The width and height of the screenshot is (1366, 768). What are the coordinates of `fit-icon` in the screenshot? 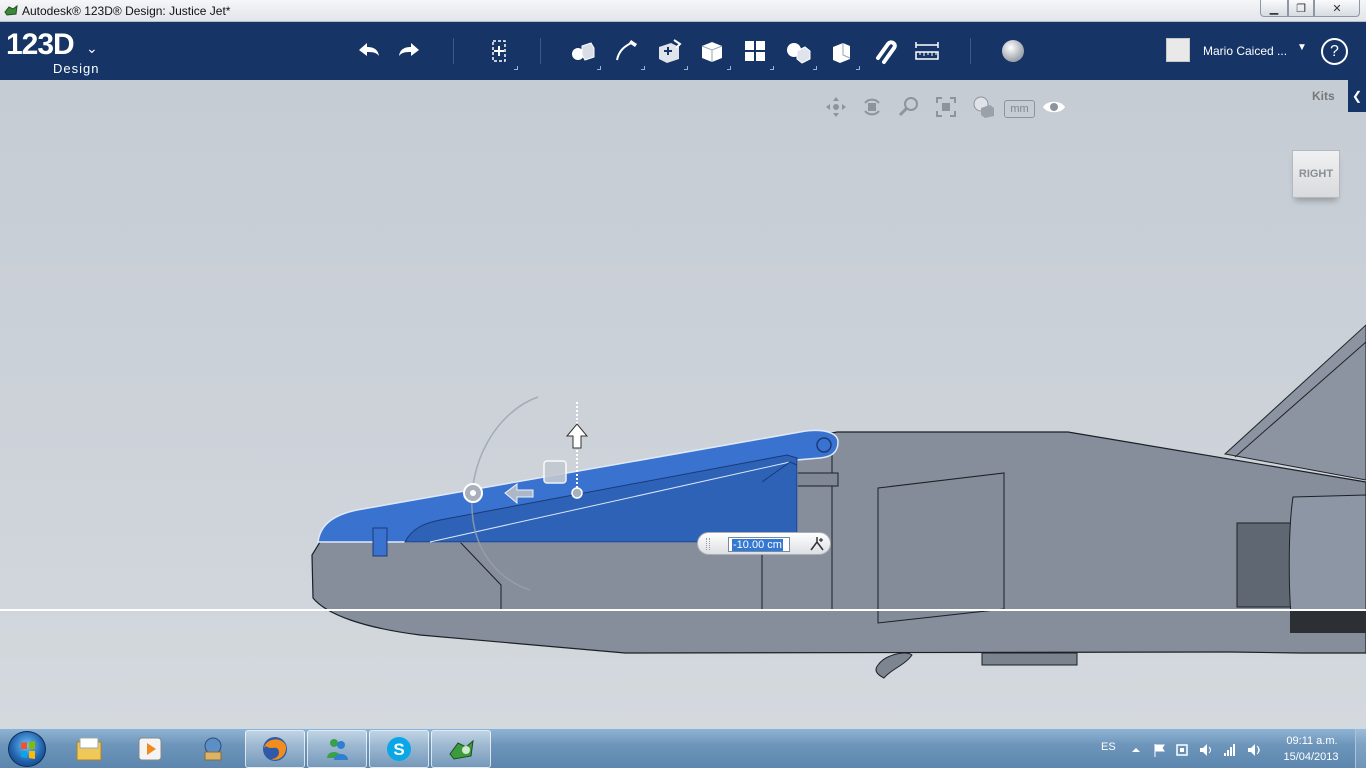 It's located at (946, 107).